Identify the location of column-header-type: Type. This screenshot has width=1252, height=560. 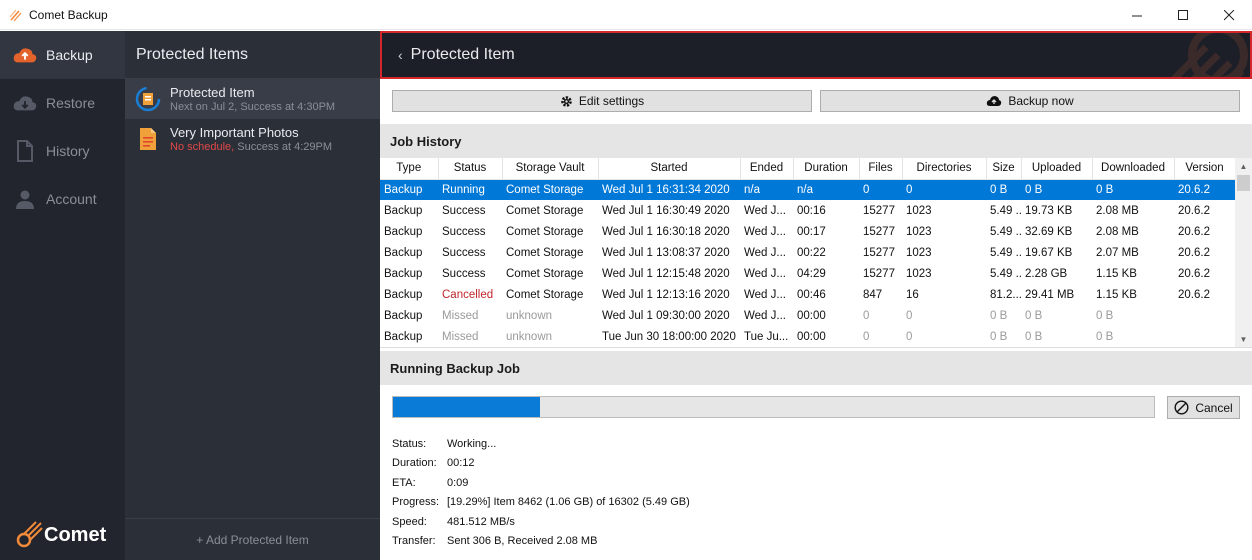
(409, 169).